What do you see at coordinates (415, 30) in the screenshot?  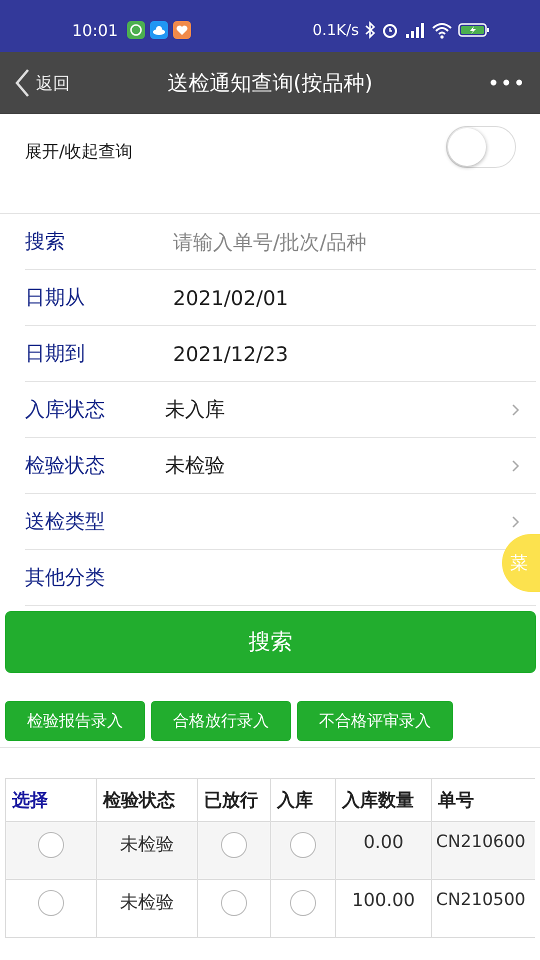 I see `signal-icon` at bounding box center [415, 30].